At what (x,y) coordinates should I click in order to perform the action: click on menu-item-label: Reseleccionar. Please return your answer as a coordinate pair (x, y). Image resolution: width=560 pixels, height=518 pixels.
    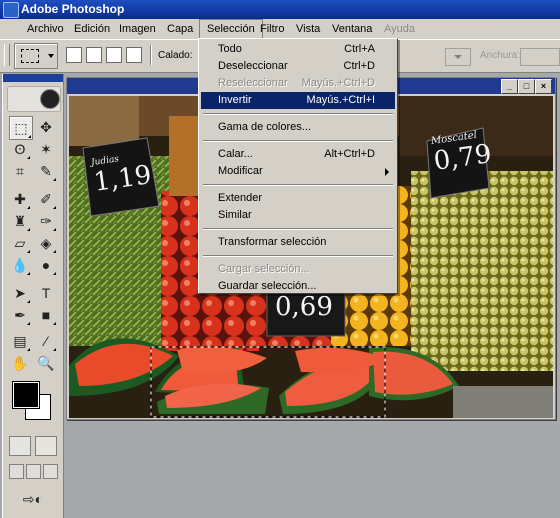
    Looking at the image, I should click on (253, 83).